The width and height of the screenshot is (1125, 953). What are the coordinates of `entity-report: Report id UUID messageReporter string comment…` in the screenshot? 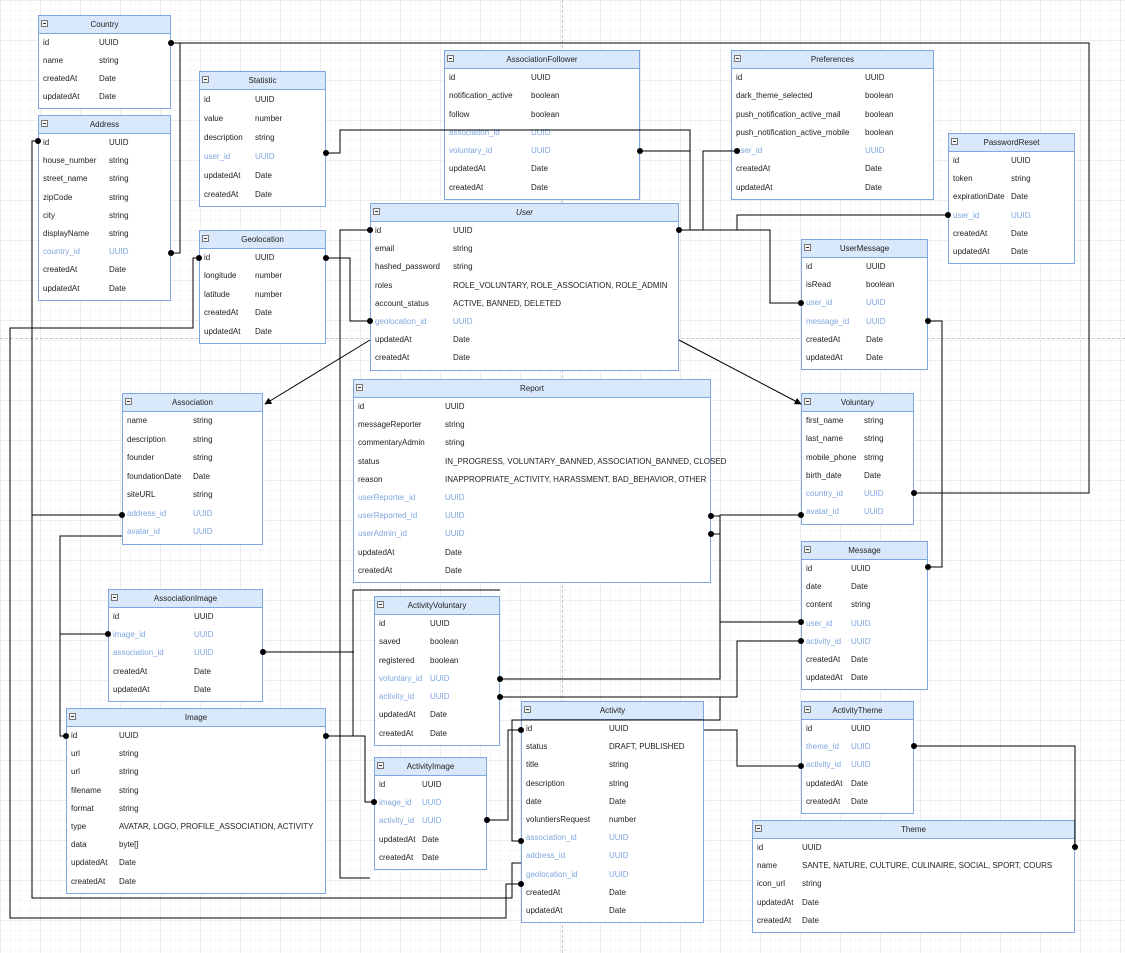 It's located at (539, 481).